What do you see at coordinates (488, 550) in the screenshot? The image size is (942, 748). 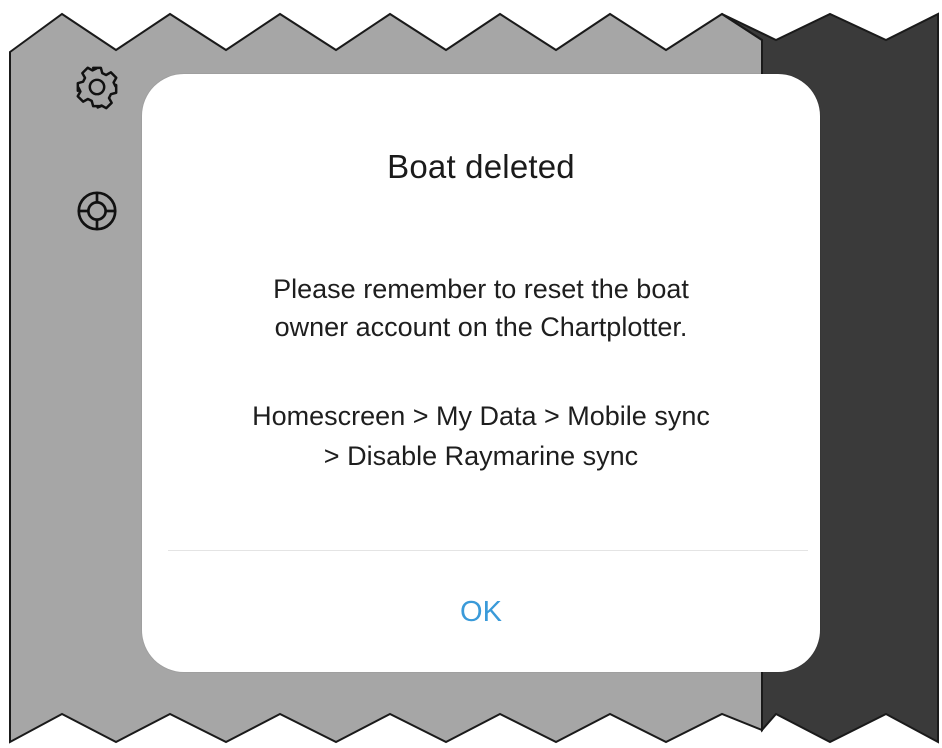 I see `dialog-divider` at bounding box center [488, 550].